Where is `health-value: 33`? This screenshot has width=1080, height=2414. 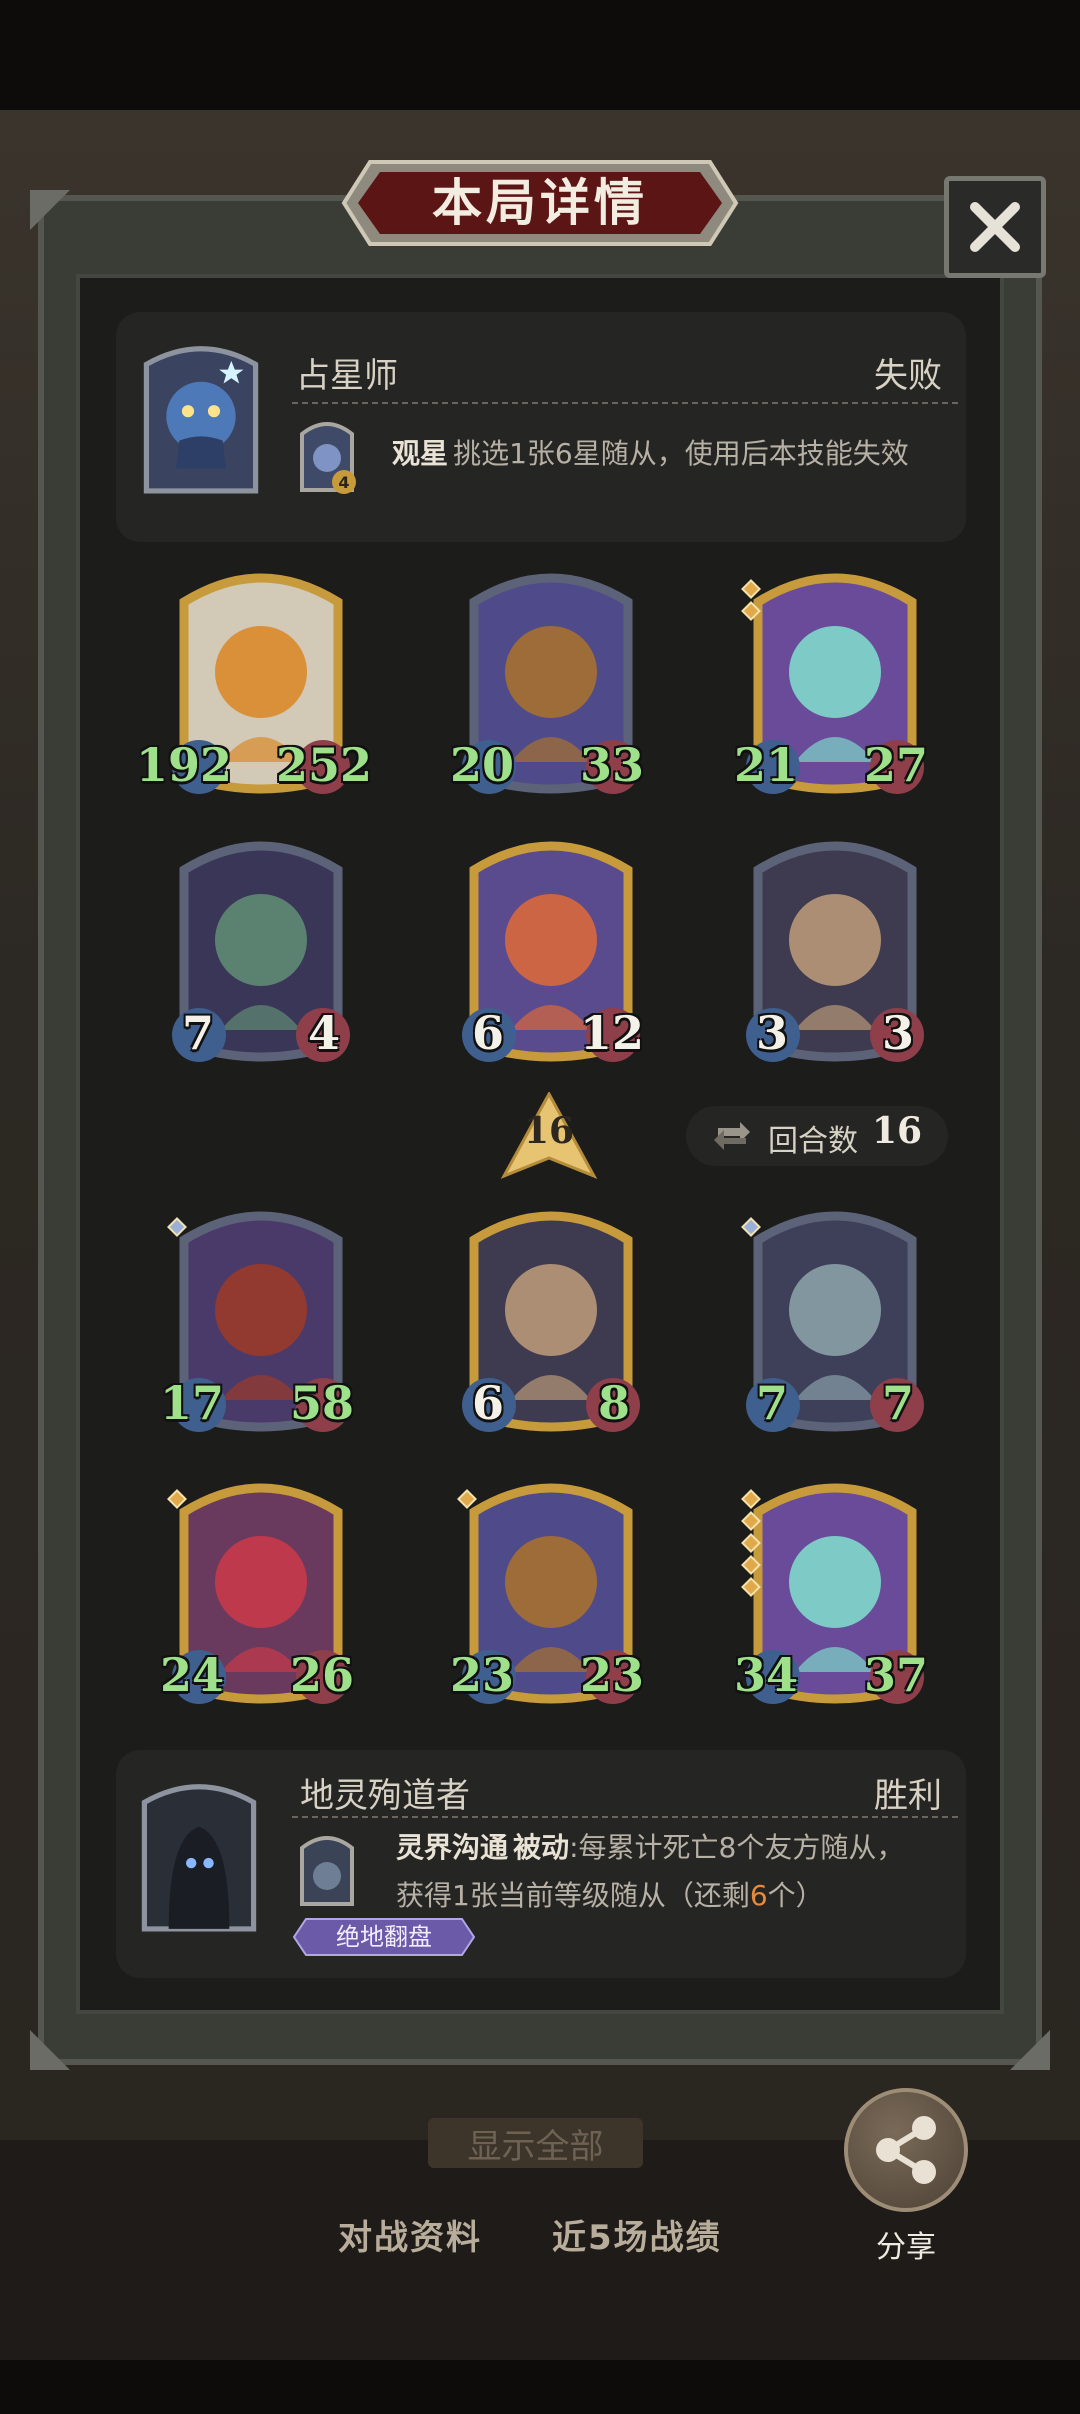 health-value: 33 is located at coordinates (612, 765).